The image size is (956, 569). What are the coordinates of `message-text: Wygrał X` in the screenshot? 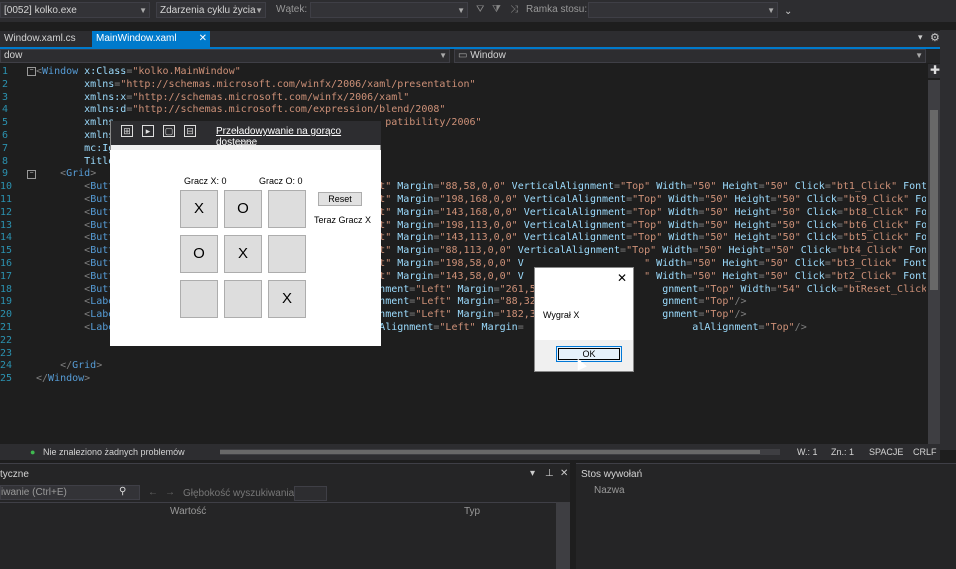 It's located at (561, 315).